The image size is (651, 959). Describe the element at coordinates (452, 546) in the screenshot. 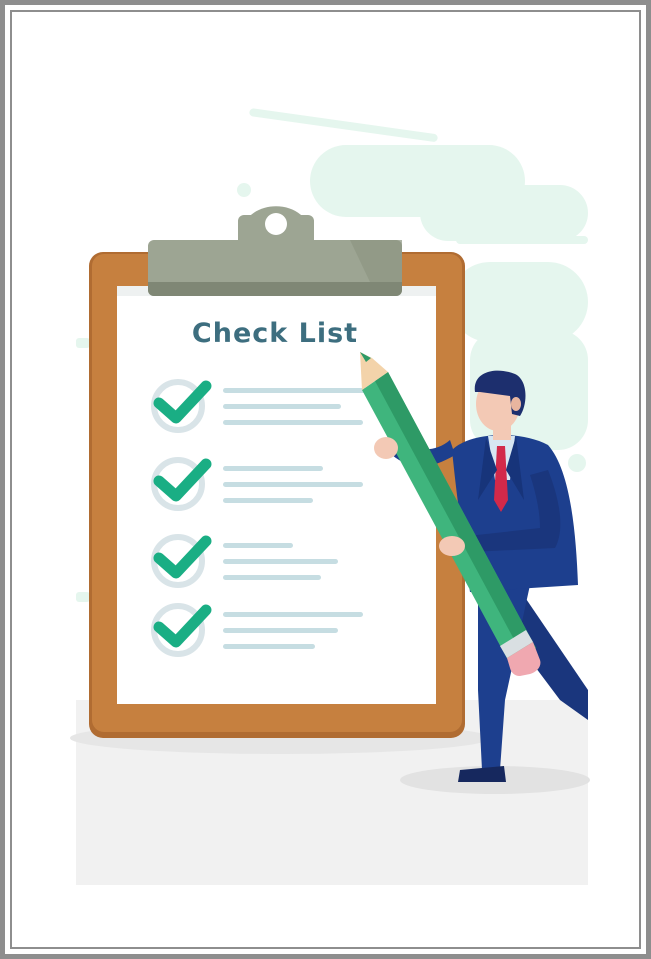

I see `lower-hand` at that location.